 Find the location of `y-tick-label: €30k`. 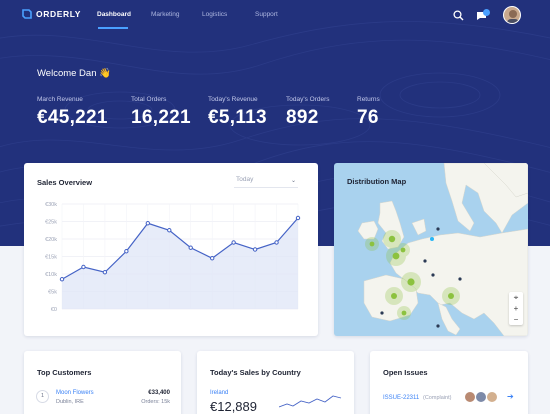

y-tick-label: €30k is located at coordinates (51, 205).